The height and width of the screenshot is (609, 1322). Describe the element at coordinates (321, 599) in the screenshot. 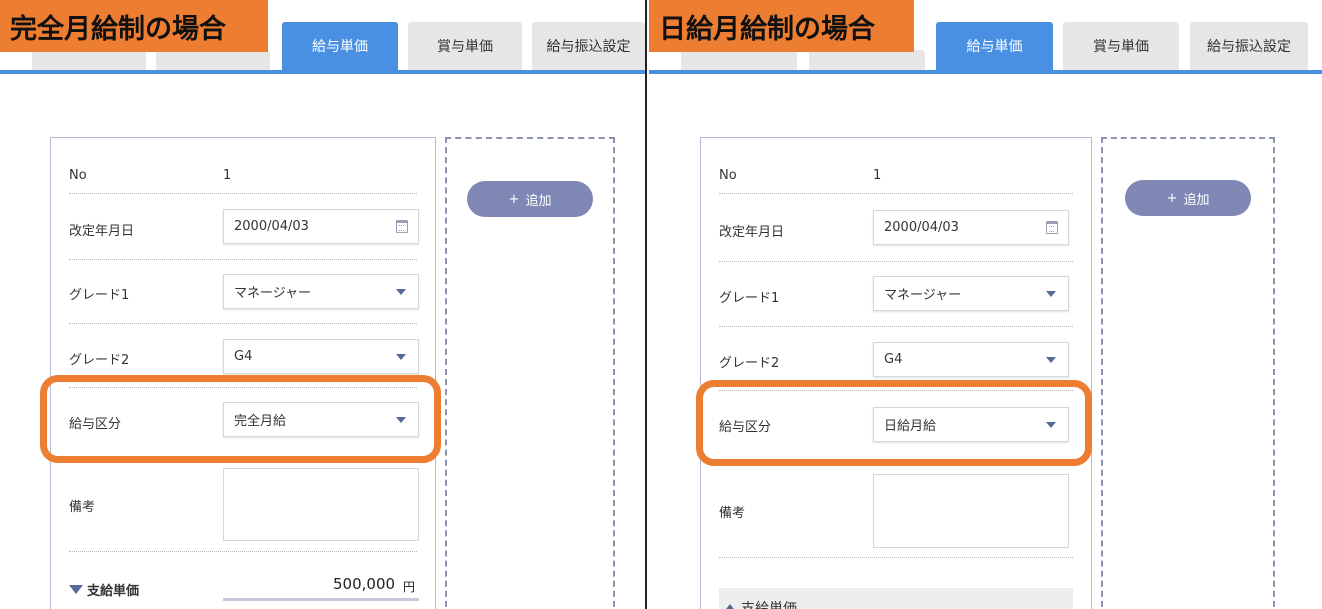

I see `amount-underline` at that location.